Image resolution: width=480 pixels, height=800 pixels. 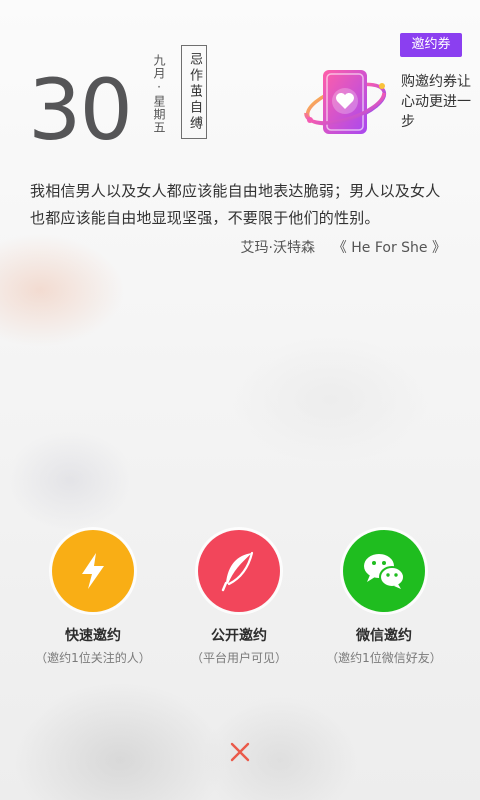 What do you see at coordinates (93, 636) in the screenshot?
I see `quick-invite-label: 快速邀约` at bounding box center [93, 636].